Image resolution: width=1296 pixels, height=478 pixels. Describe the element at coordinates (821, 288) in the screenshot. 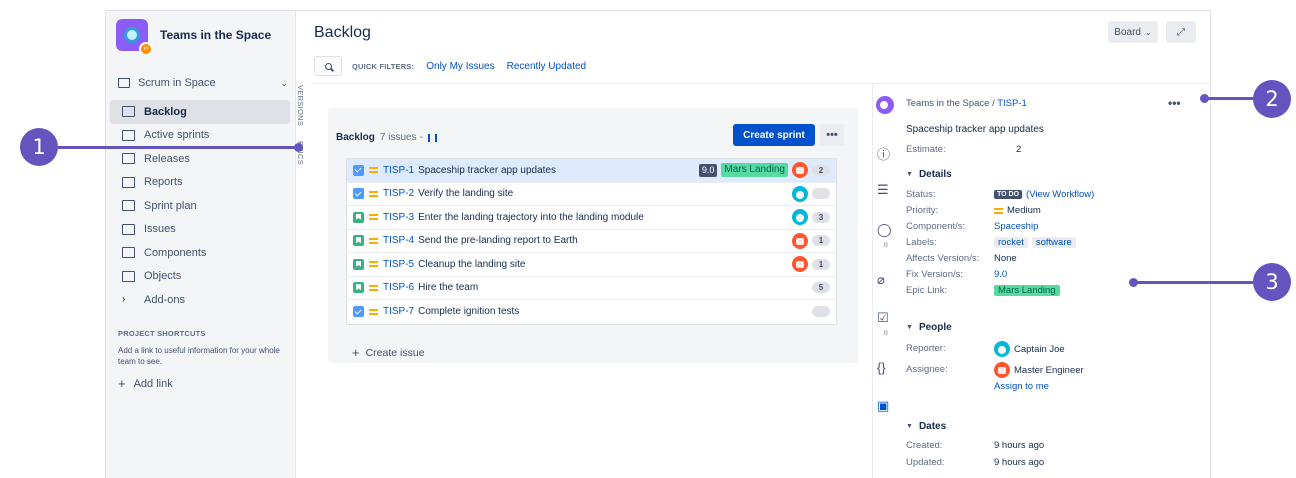

I see `story-points-badge: 5` at that location.